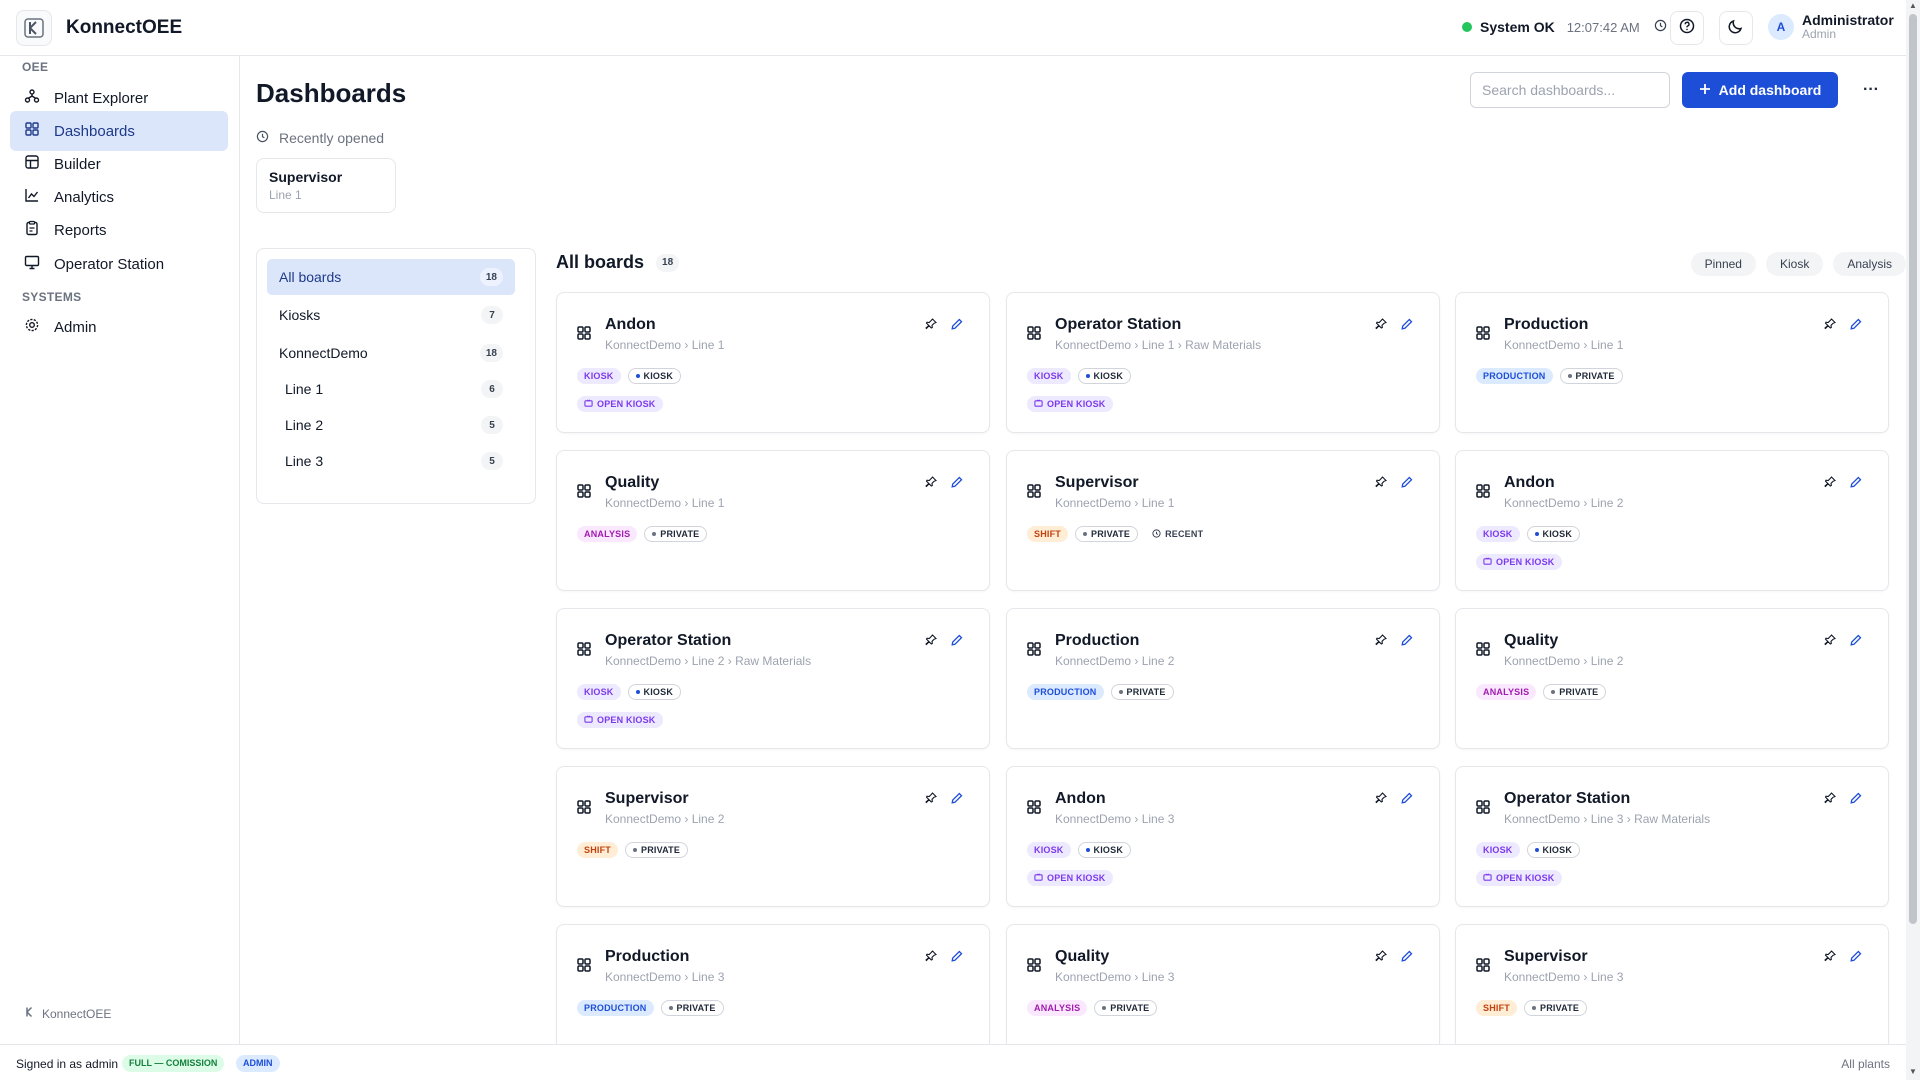 The height and width of the screenshot is (1080, 1920). Describe the element at coordinates (1158, 345) in the screenshot. I see `card-path: KonnectDemo › Line 1 › Raw Materials` at that location.